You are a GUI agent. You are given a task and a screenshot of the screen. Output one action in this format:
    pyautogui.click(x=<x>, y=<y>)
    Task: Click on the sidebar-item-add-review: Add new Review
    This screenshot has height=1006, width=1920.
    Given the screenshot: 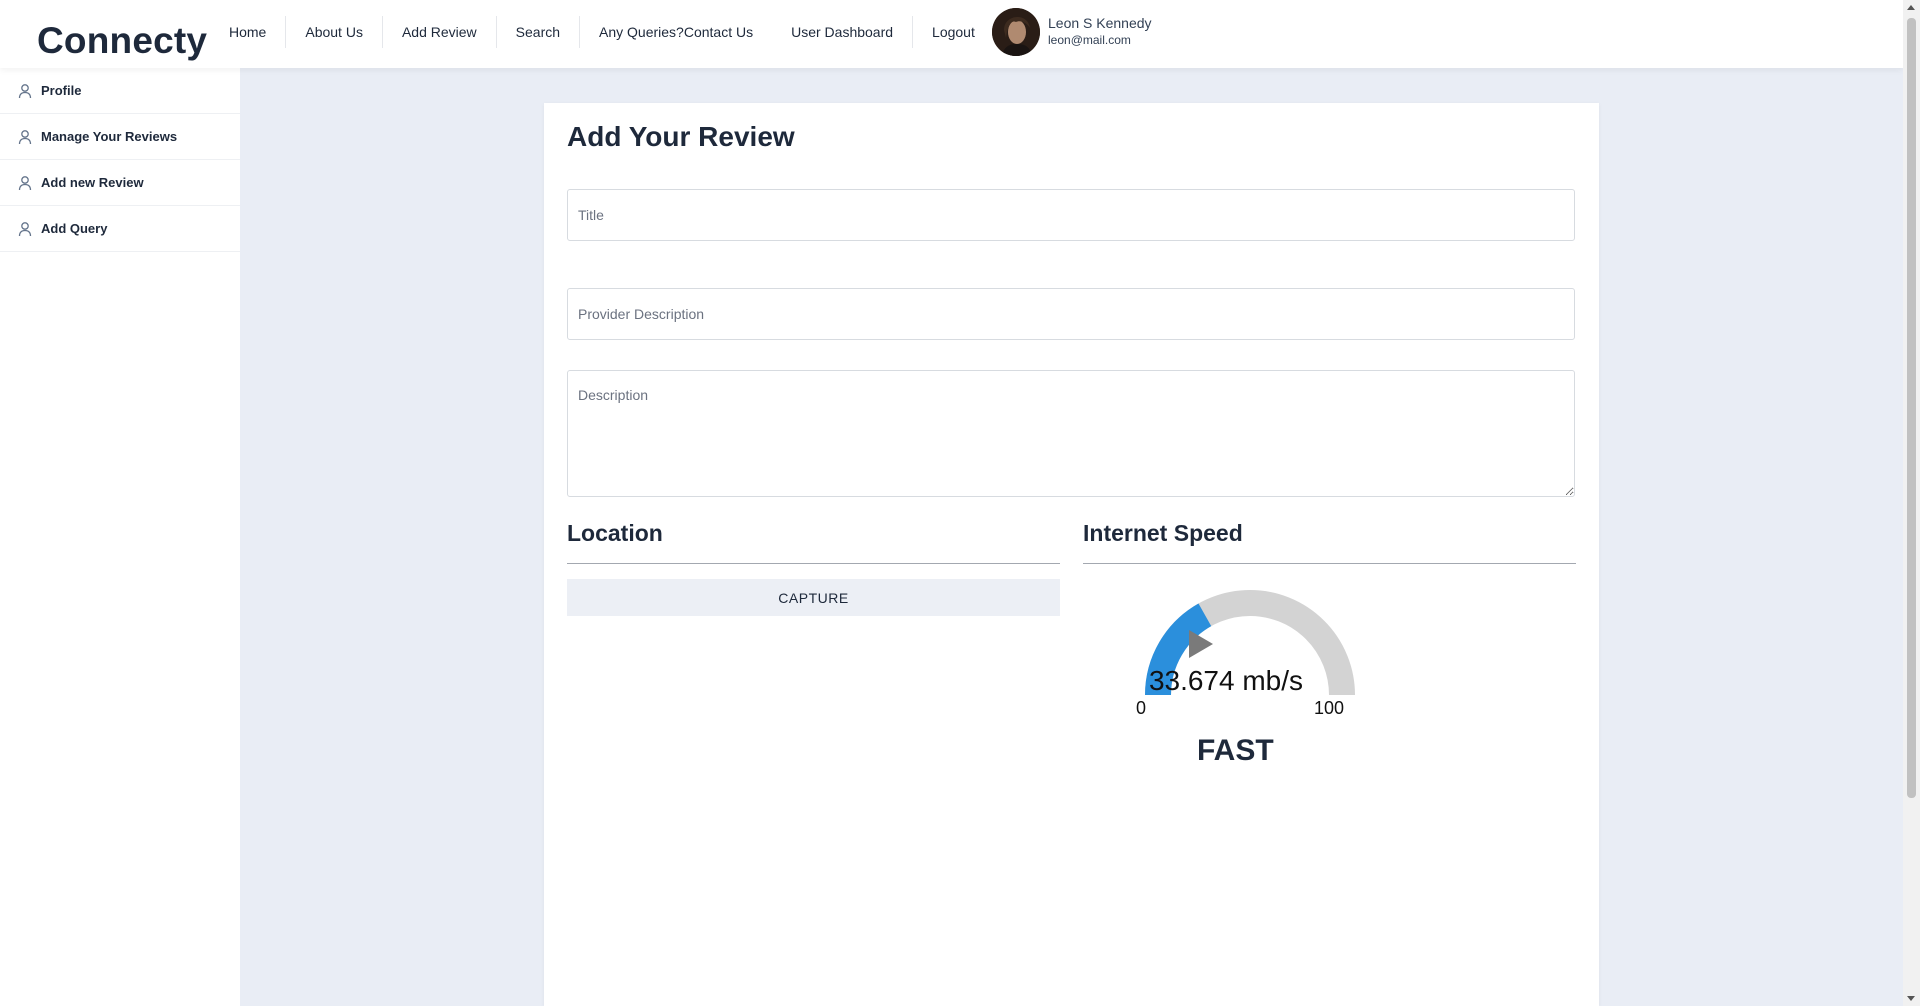 What is the action you would take?
    pyautogui.click(x=120, y=183)
    